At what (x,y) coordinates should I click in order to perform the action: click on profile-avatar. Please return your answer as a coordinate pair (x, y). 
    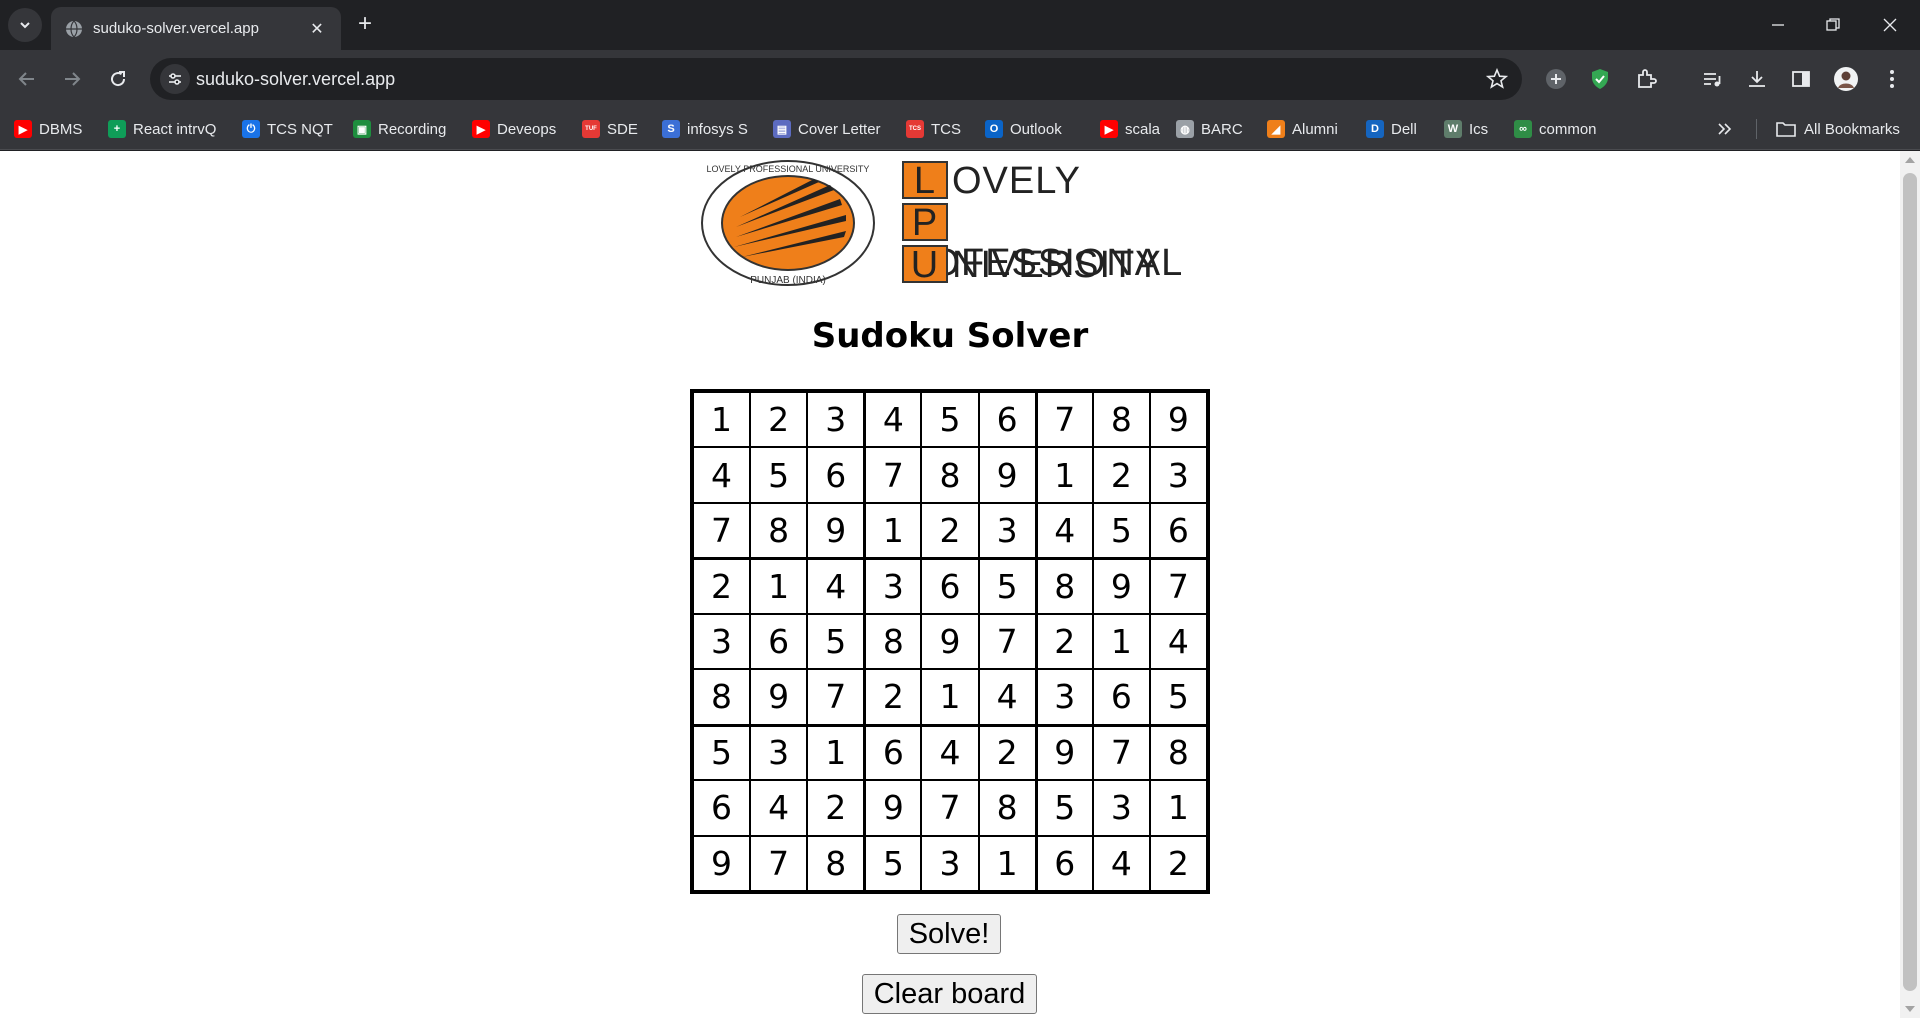
    Looking at the image, I should click on (1846, 79).